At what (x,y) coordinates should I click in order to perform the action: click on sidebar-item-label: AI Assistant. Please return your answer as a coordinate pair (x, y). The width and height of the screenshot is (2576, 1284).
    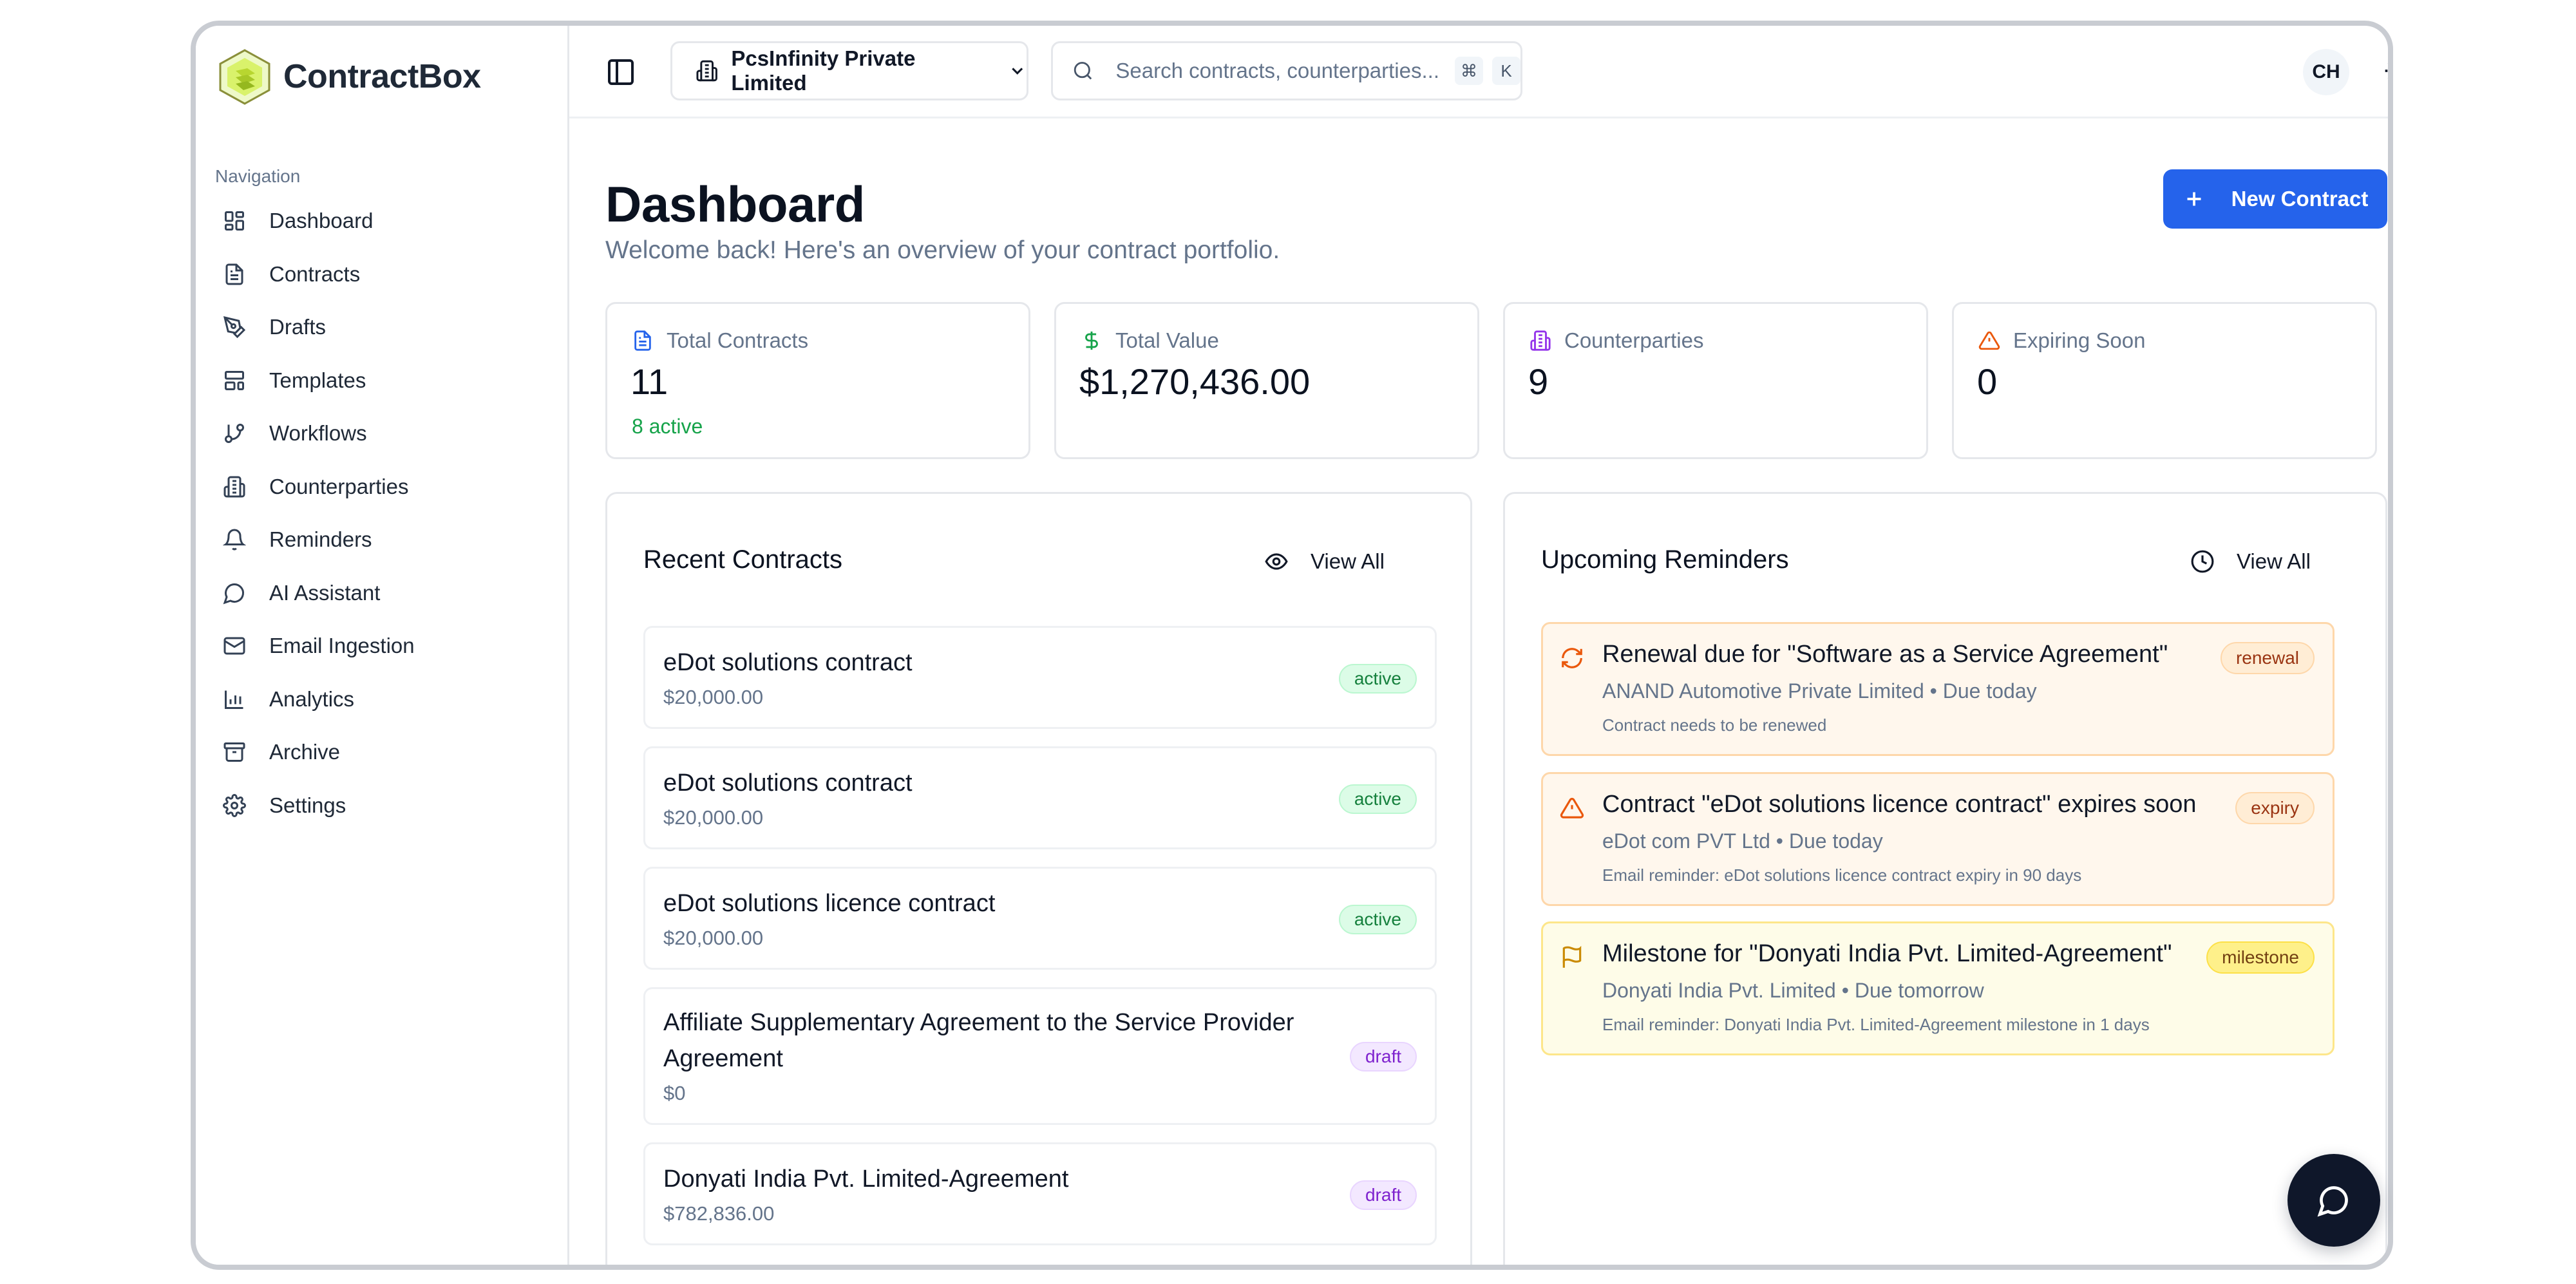
    Looking at the image, I should click on (325, 592).